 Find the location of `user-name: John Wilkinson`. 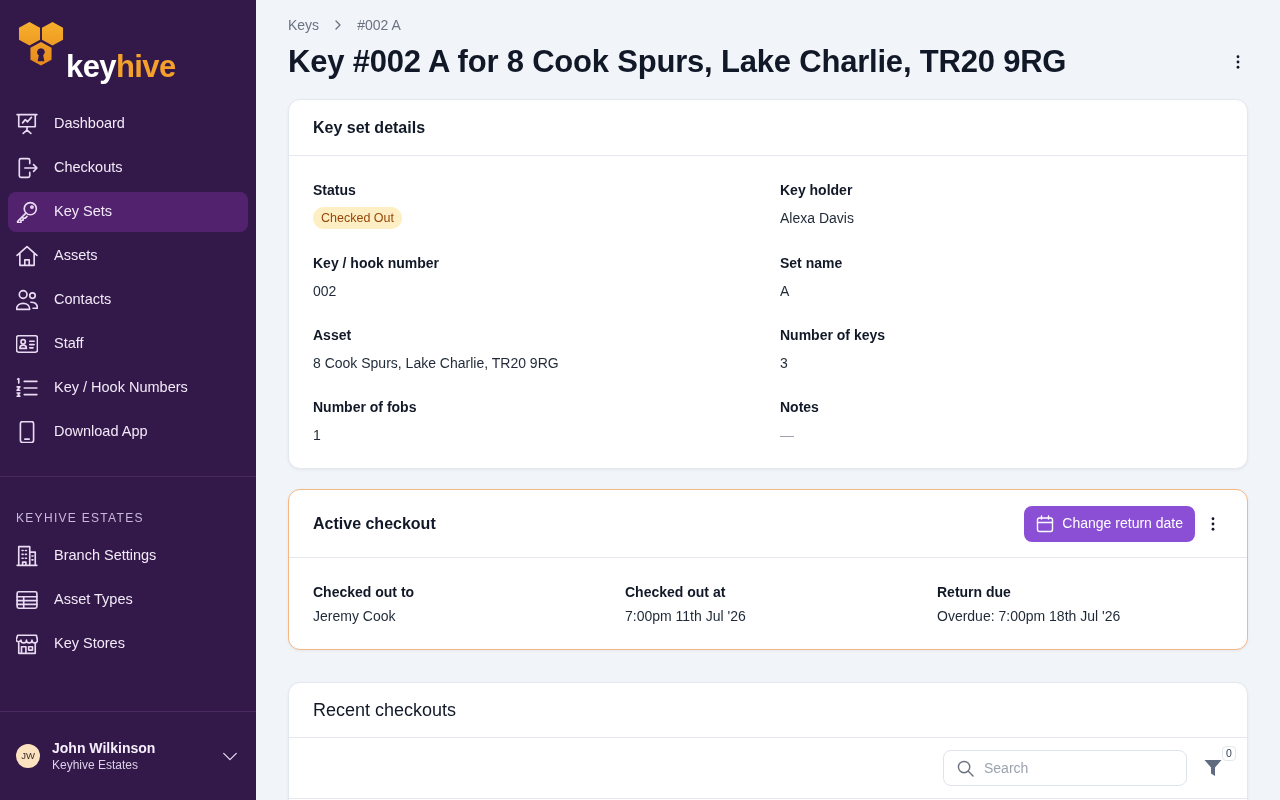

user-name: John Wilkinson is located at coordinates (104, 748).